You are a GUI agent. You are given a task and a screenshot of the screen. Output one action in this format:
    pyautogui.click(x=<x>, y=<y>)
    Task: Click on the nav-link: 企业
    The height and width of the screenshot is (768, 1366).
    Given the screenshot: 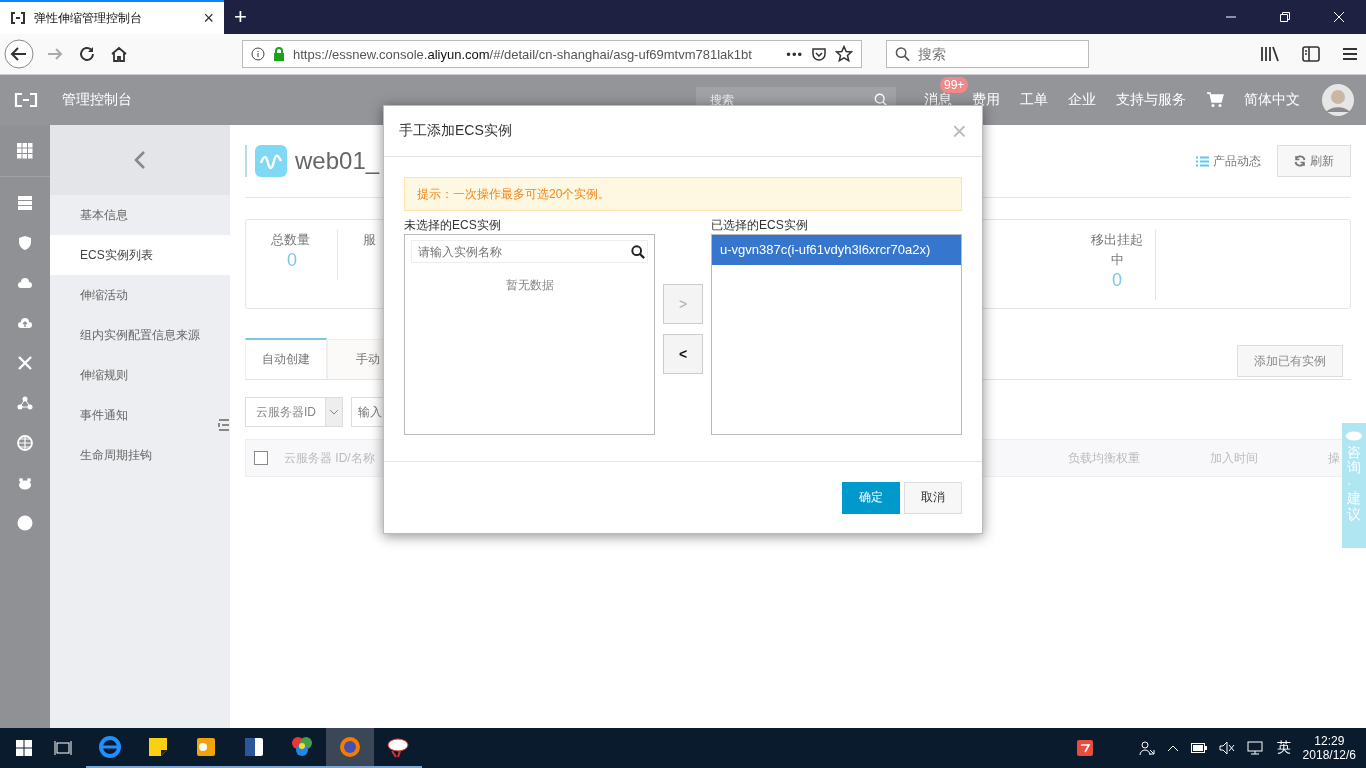 What is the action you would take?
    pyautogui.click(x=1082, y=100)
    